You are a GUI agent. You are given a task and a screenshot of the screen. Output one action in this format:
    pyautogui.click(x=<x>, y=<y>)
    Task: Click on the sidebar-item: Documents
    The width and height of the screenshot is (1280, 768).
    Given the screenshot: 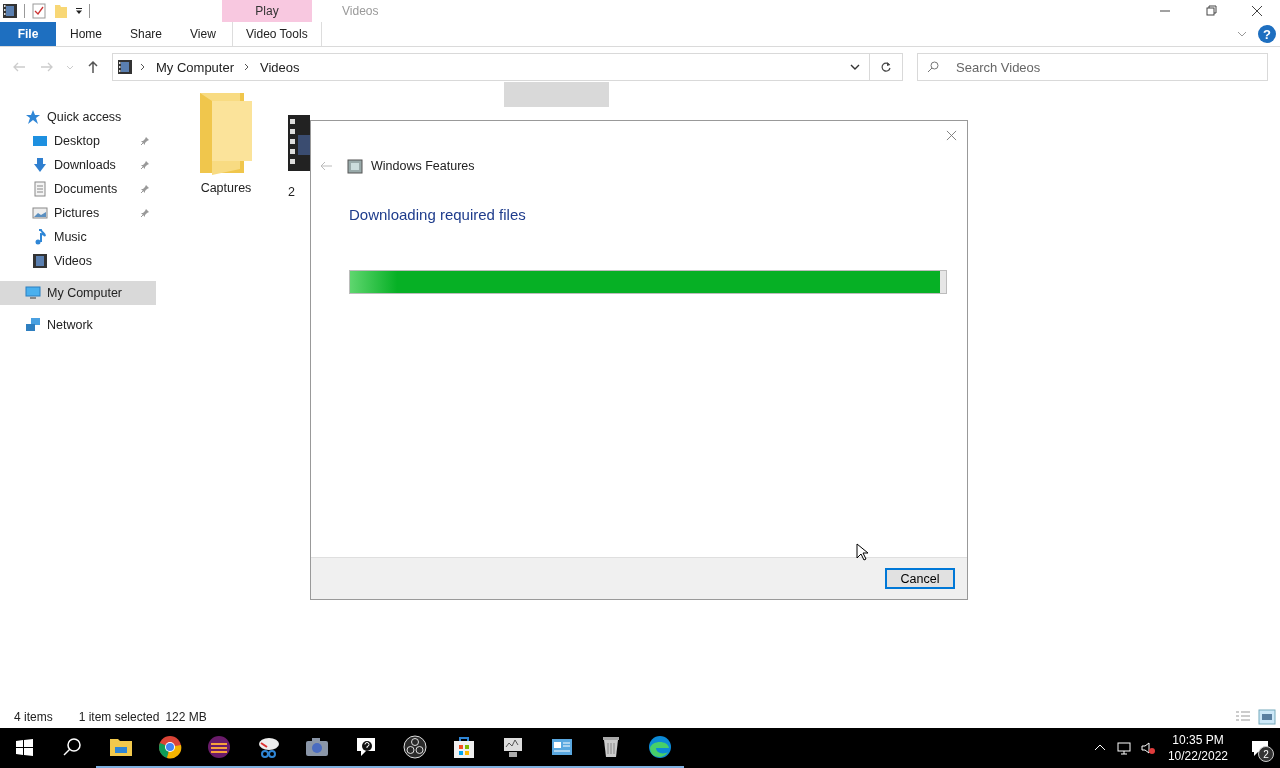 What is the action you would take?
    pyautogui.click(x=78, y=189)
    